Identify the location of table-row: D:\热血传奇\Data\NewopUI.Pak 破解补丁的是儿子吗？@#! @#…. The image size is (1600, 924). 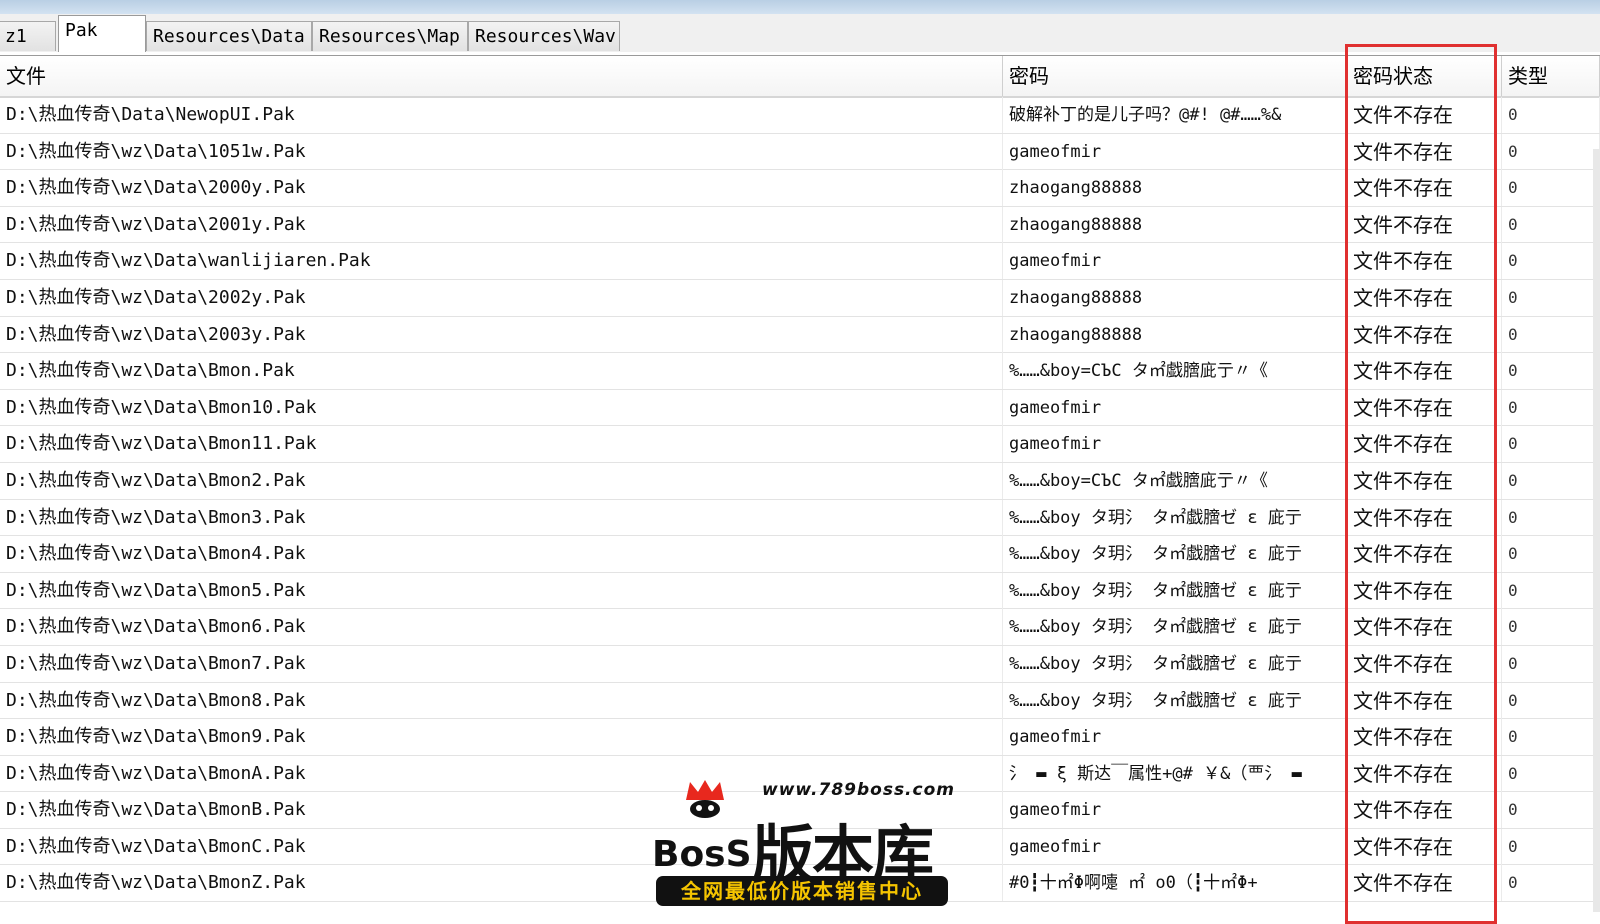
(800, 115).